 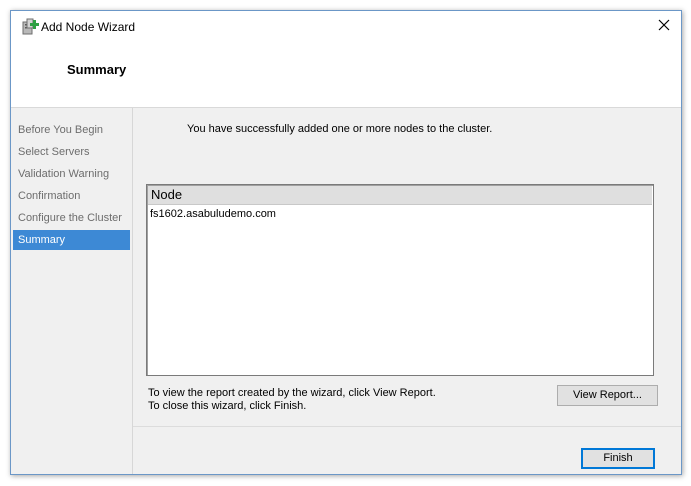 I want to click on footer-divider, so click(x=407, y=426).